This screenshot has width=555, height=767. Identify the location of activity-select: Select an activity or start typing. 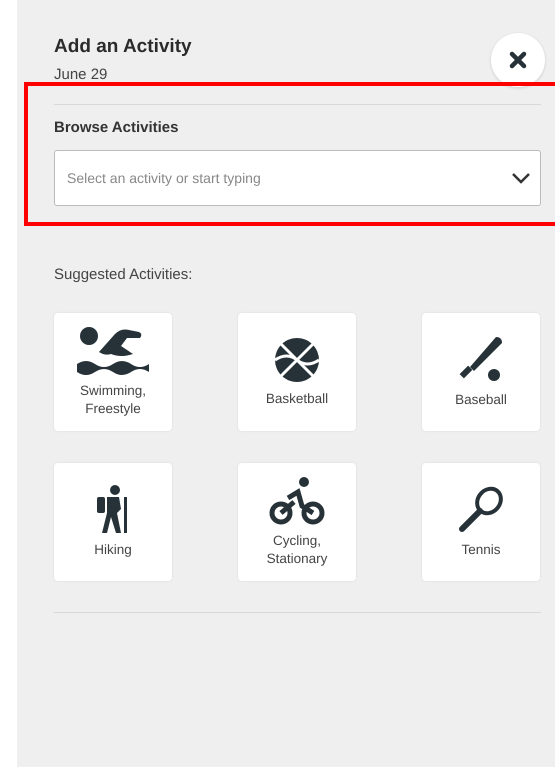
(297, 178).